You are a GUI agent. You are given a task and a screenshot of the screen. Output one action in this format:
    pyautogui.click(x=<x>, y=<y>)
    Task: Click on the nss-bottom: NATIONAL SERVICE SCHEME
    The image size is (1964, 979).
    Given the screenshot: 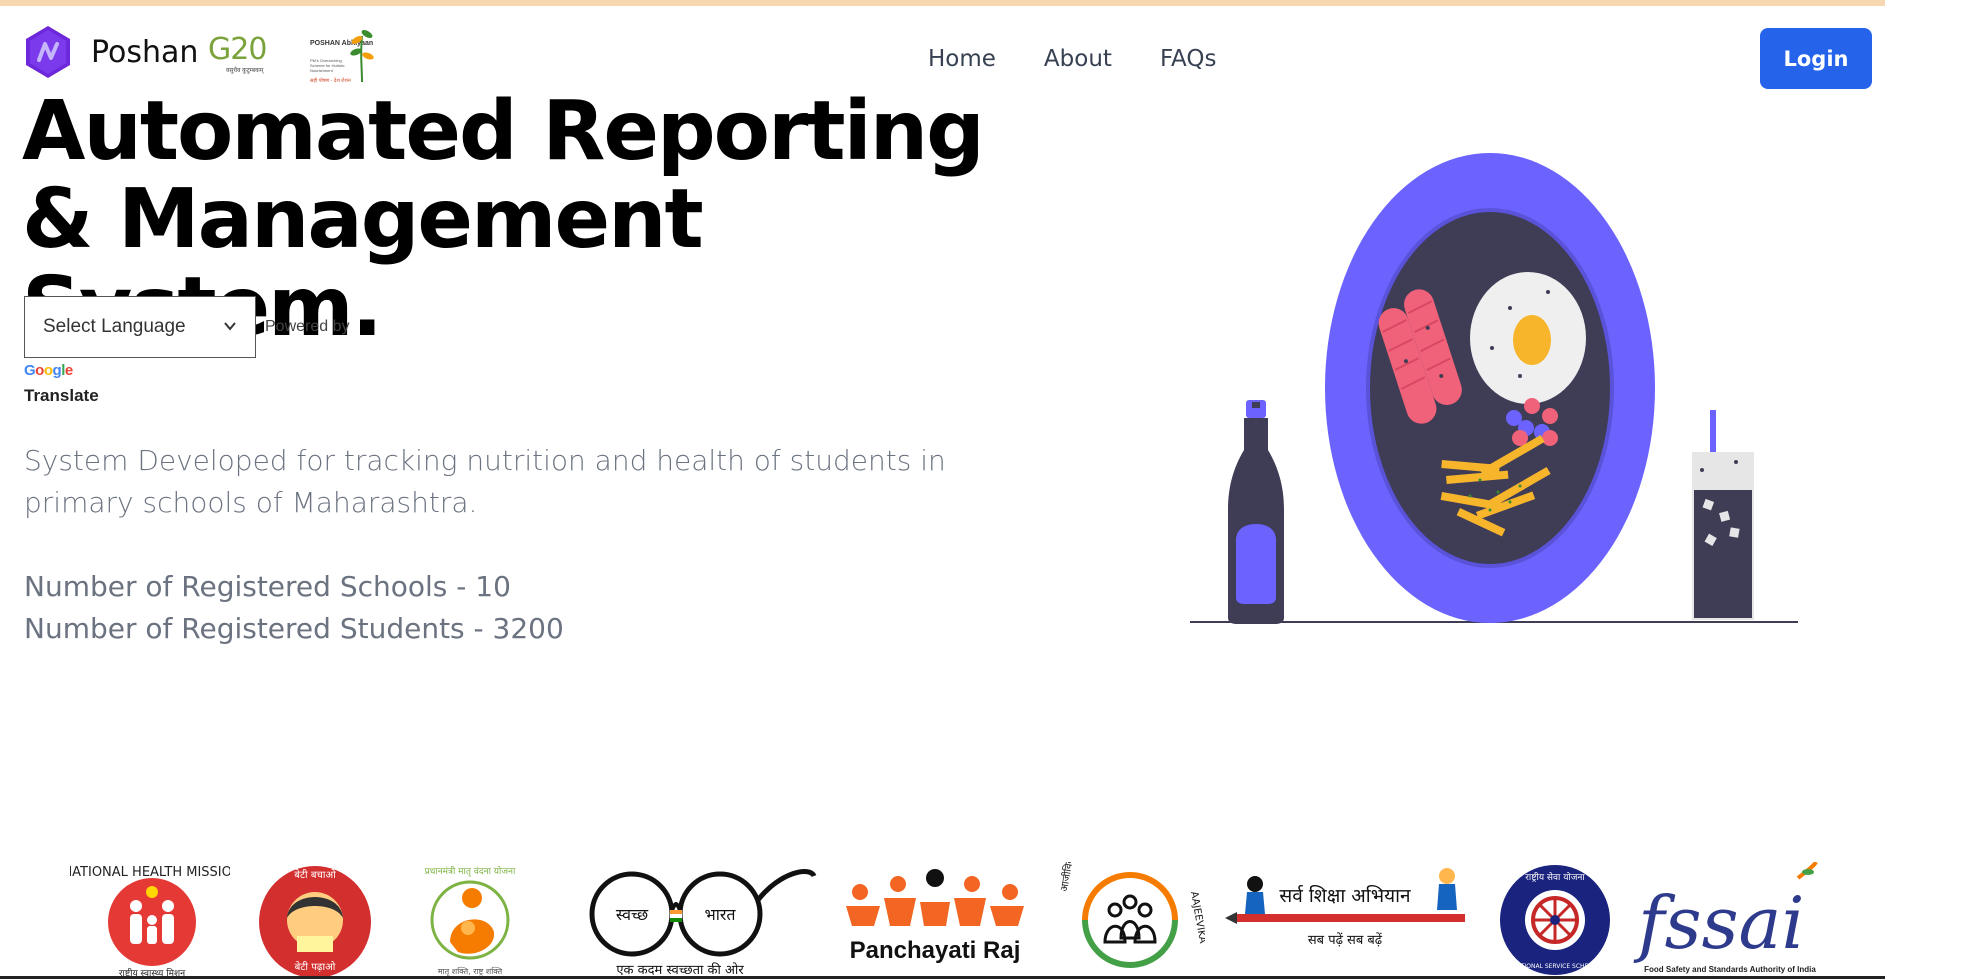 What is the action you would take?
    pyautogui.click(x=1555, y=966)
    